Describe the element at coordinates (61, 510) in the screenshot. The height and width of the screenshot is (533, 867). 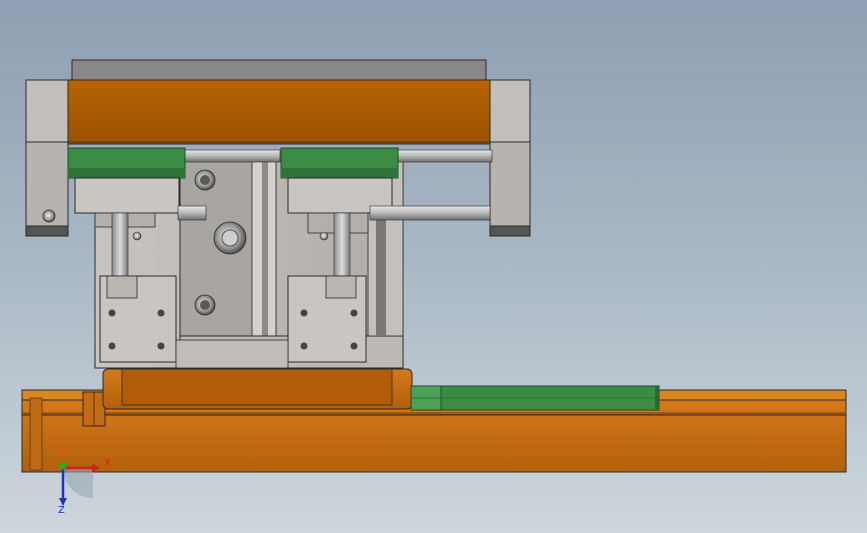
I see `z-axis-label: Z` at that location.